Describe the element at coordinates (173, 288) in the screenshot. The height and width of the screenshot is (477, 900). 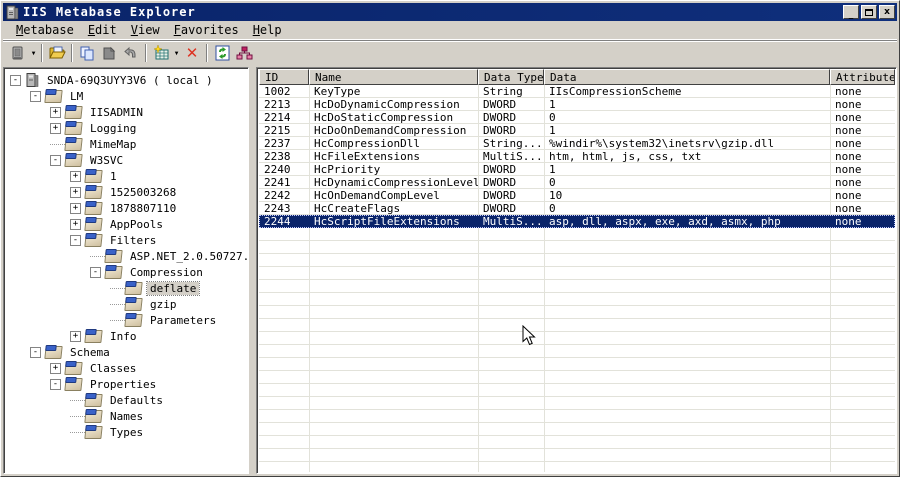
I see `tree-item-label: deflate` at that location.